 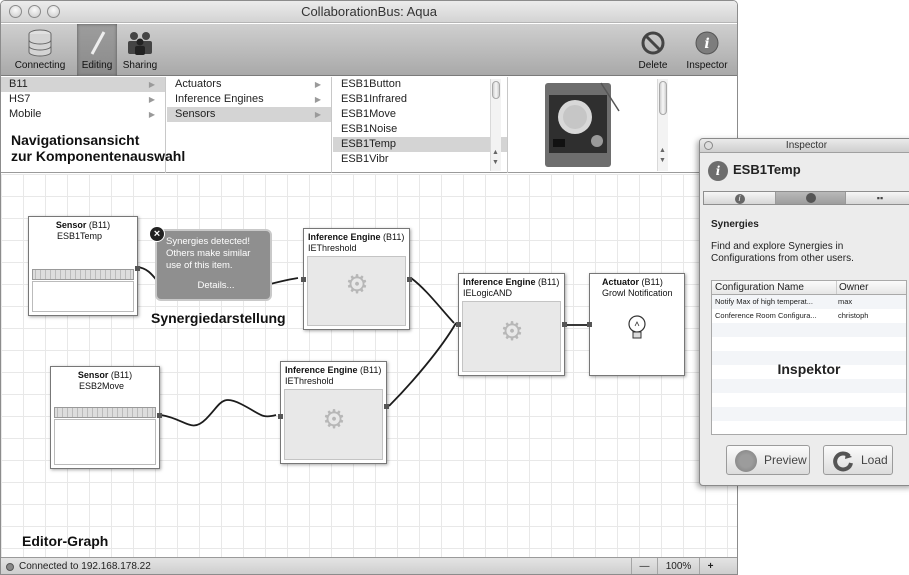 I want to click on sharing-label: Sharing, so click(x=140, y=65).